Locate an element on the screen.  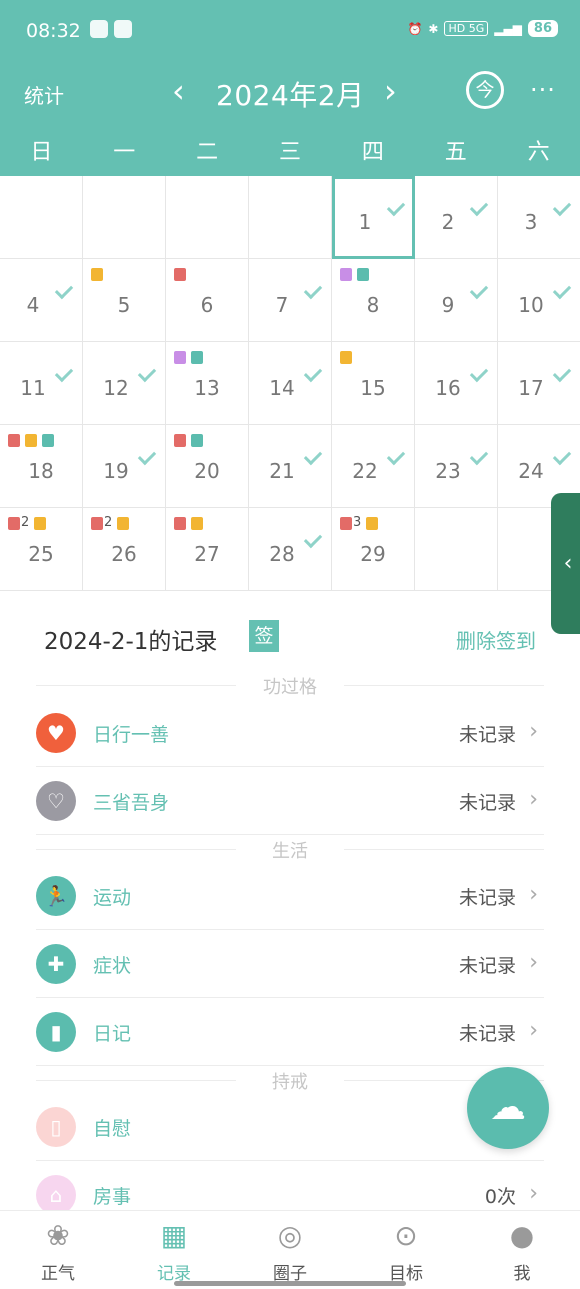
calendar-day: 7 is located at coordinates (290, 300).